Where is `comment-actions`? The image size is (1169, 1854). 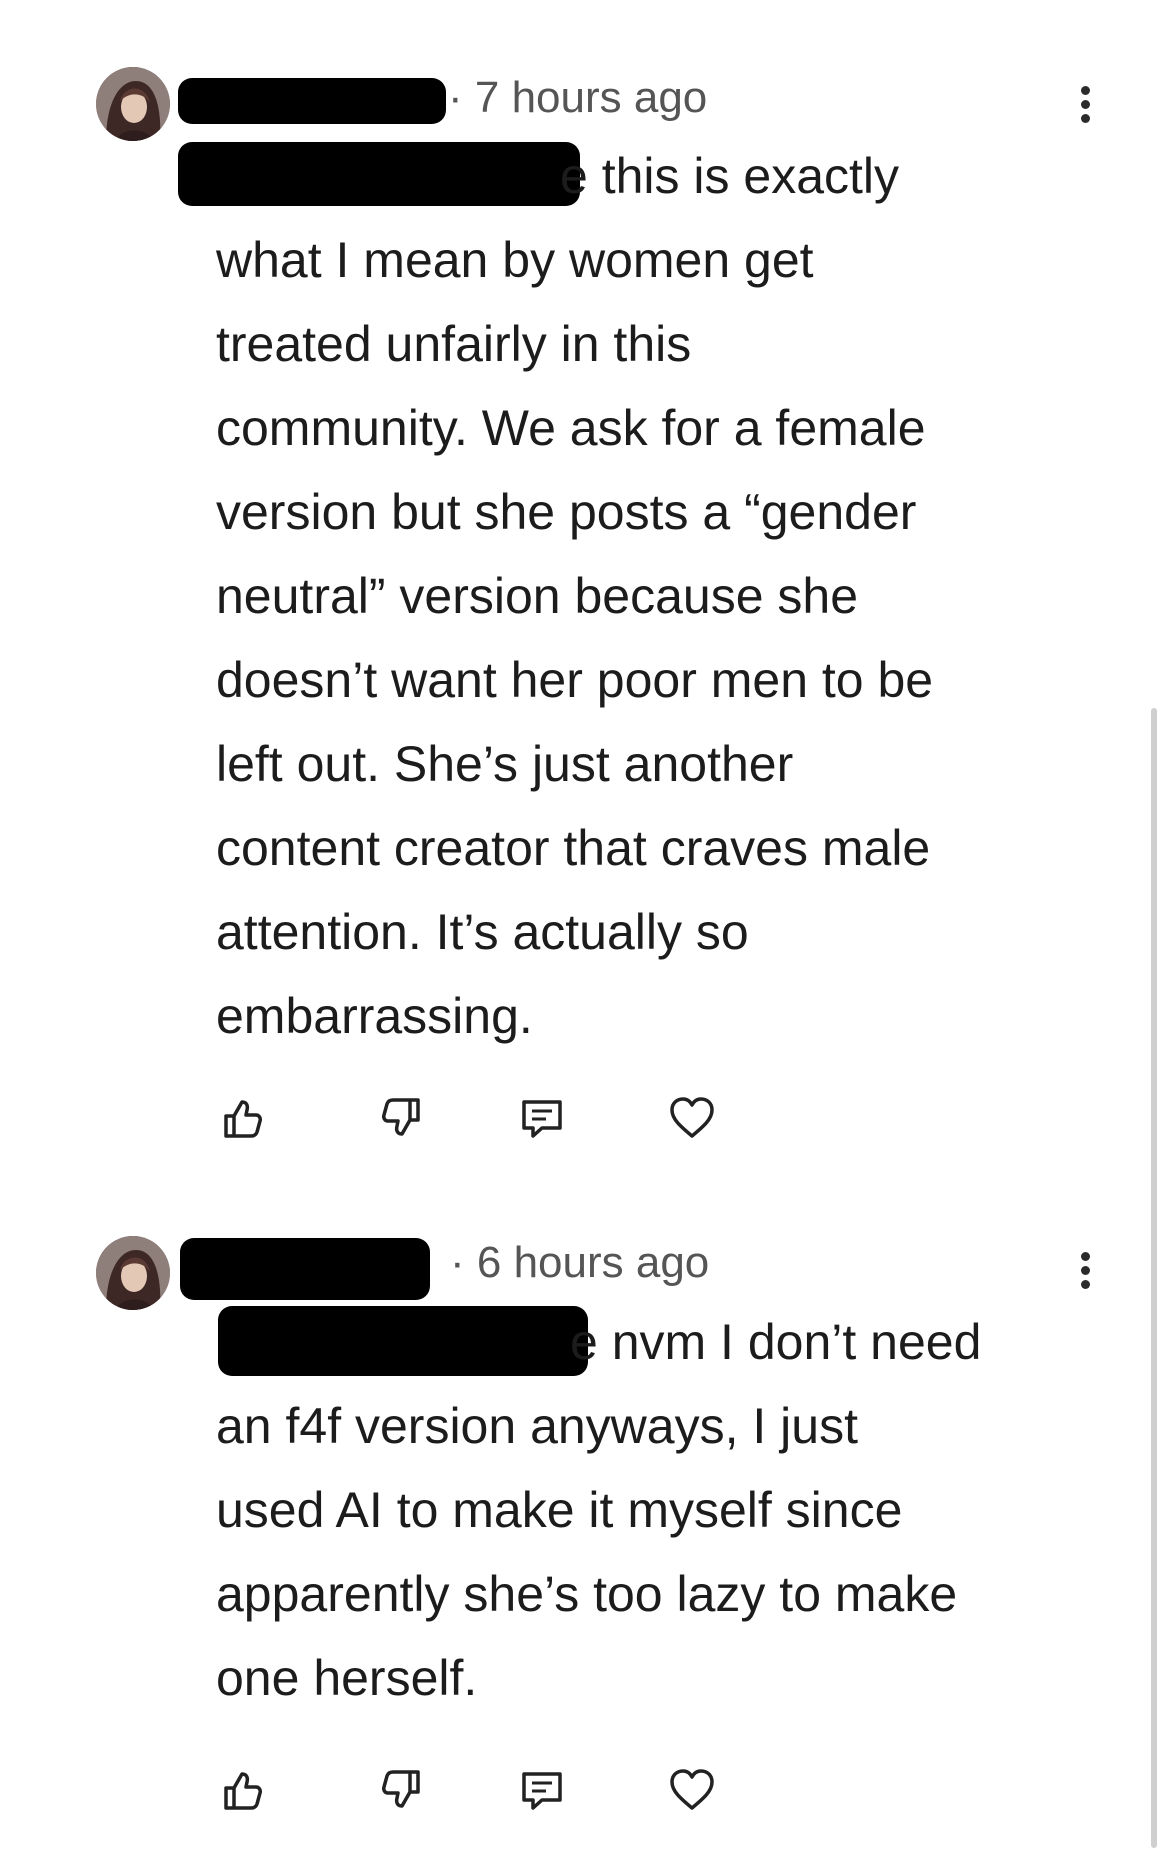 comment-actions is located at coordinates (476, 1790).